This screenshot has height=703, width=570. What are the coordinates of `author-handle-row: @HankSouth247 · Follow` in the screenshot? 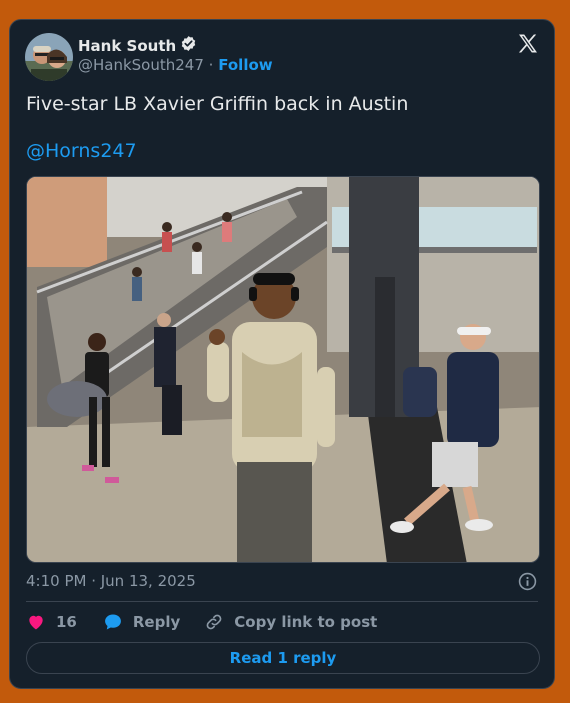 It's located at (175, 65).